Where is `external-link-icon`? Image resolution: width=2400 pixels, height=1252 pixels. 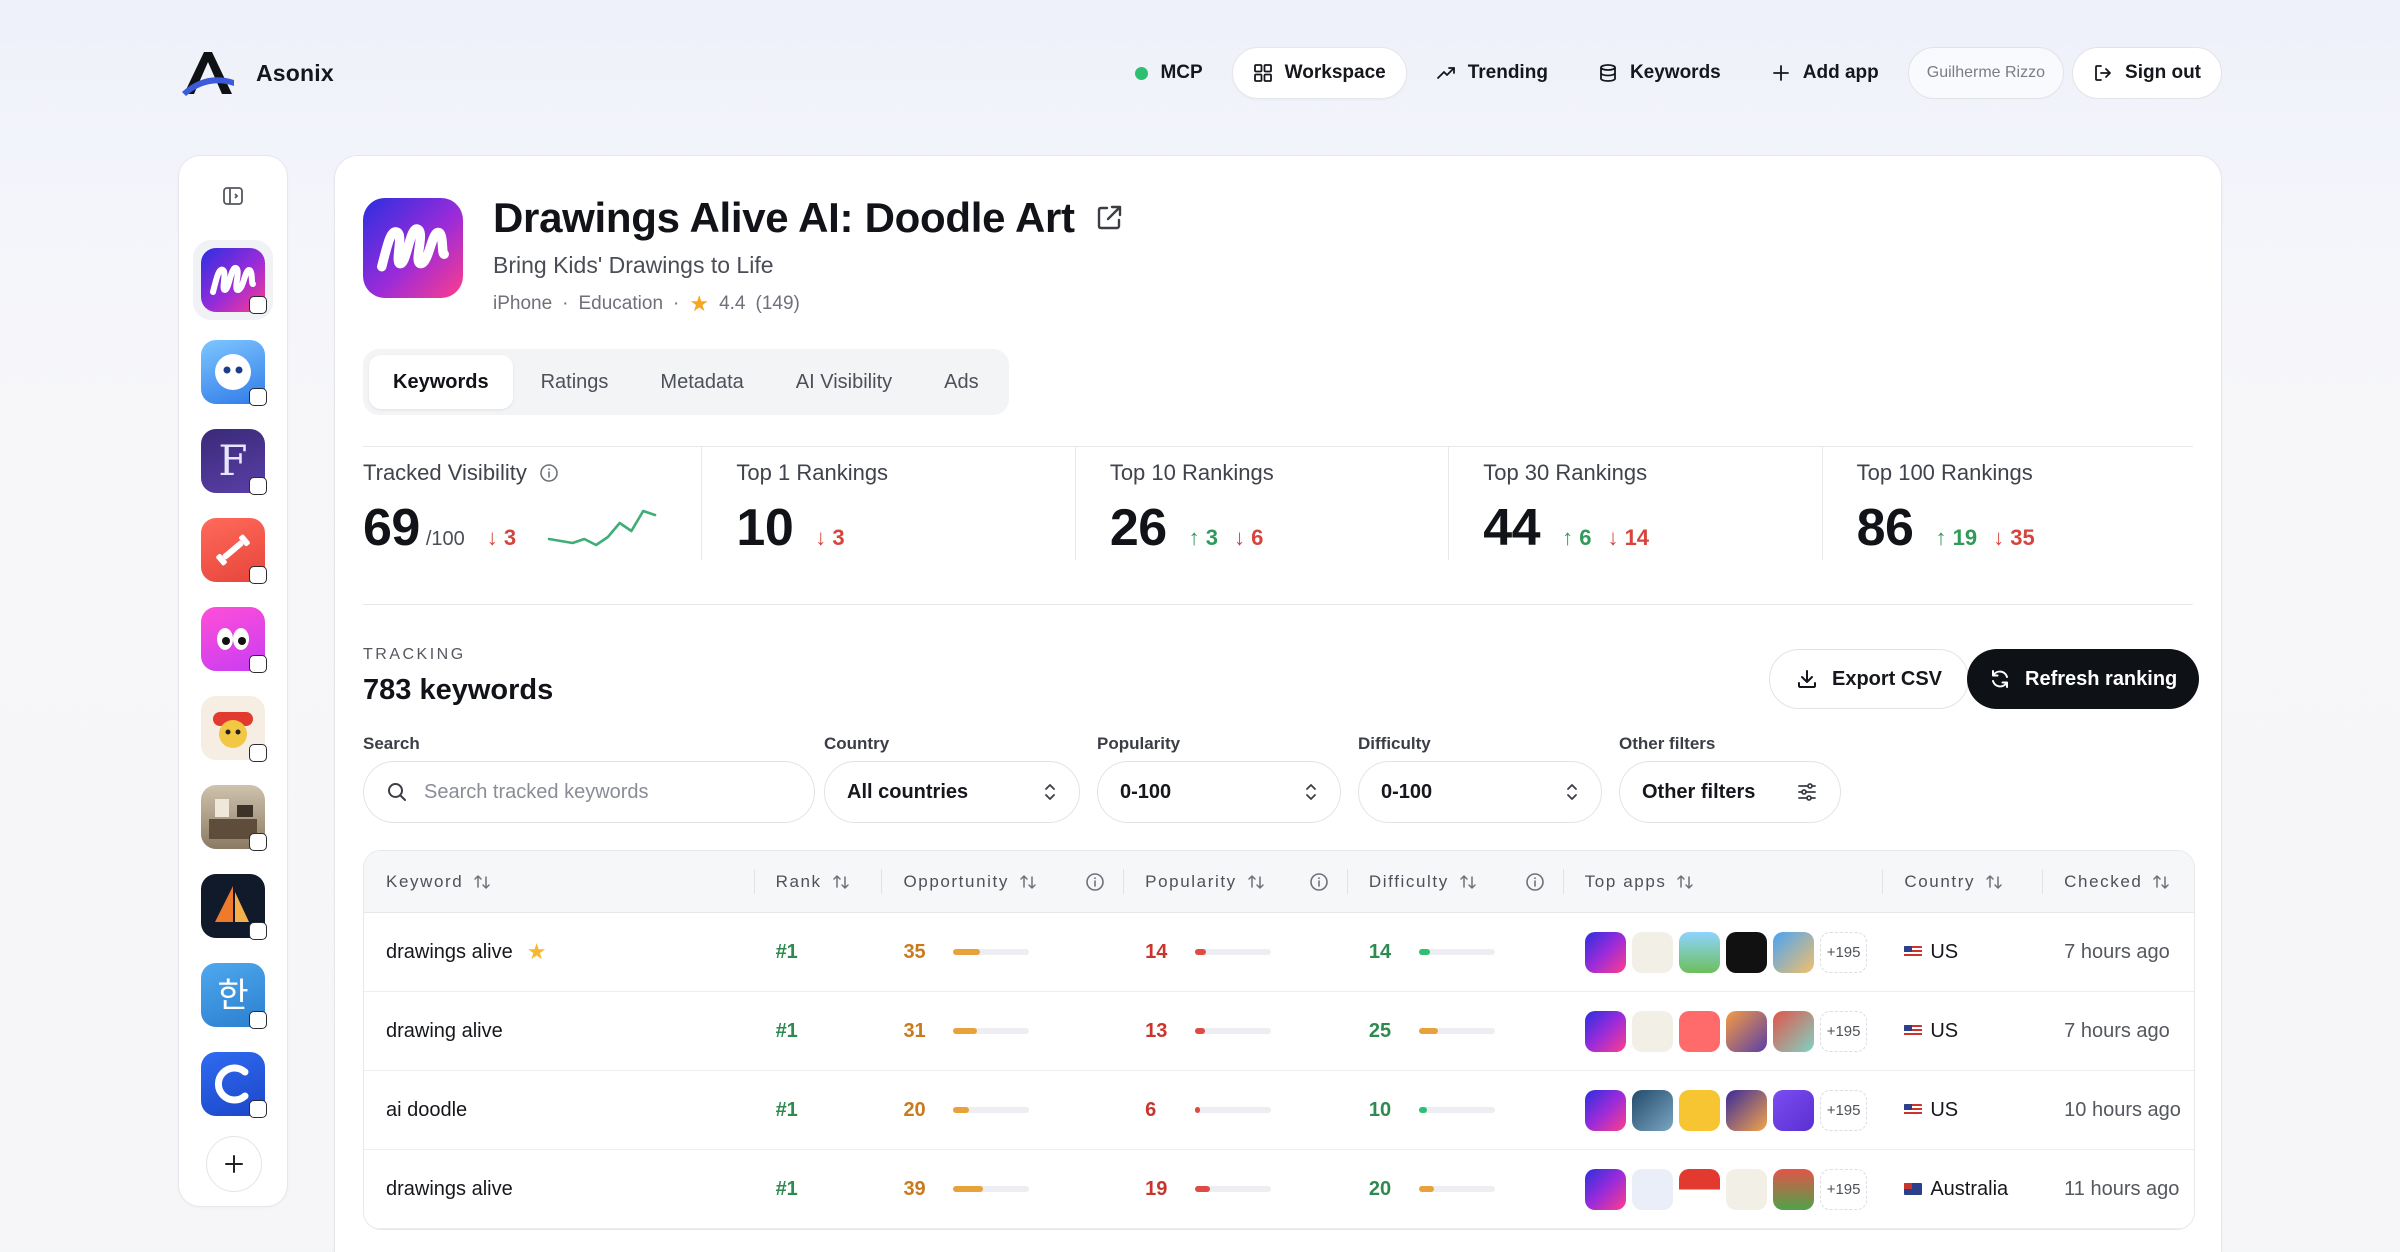 external-link-icon is located at coordinates (1109, 218).